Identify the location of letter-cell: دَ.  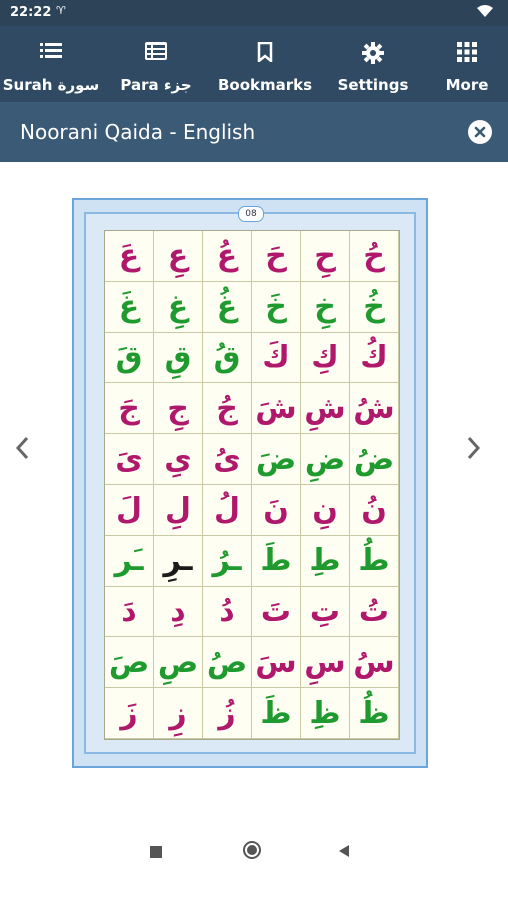
(129, 612).